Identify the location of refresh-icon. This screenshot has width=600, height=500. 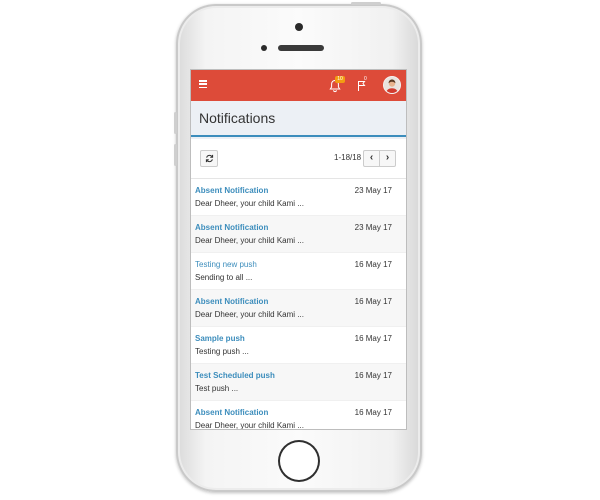
(209, 158).